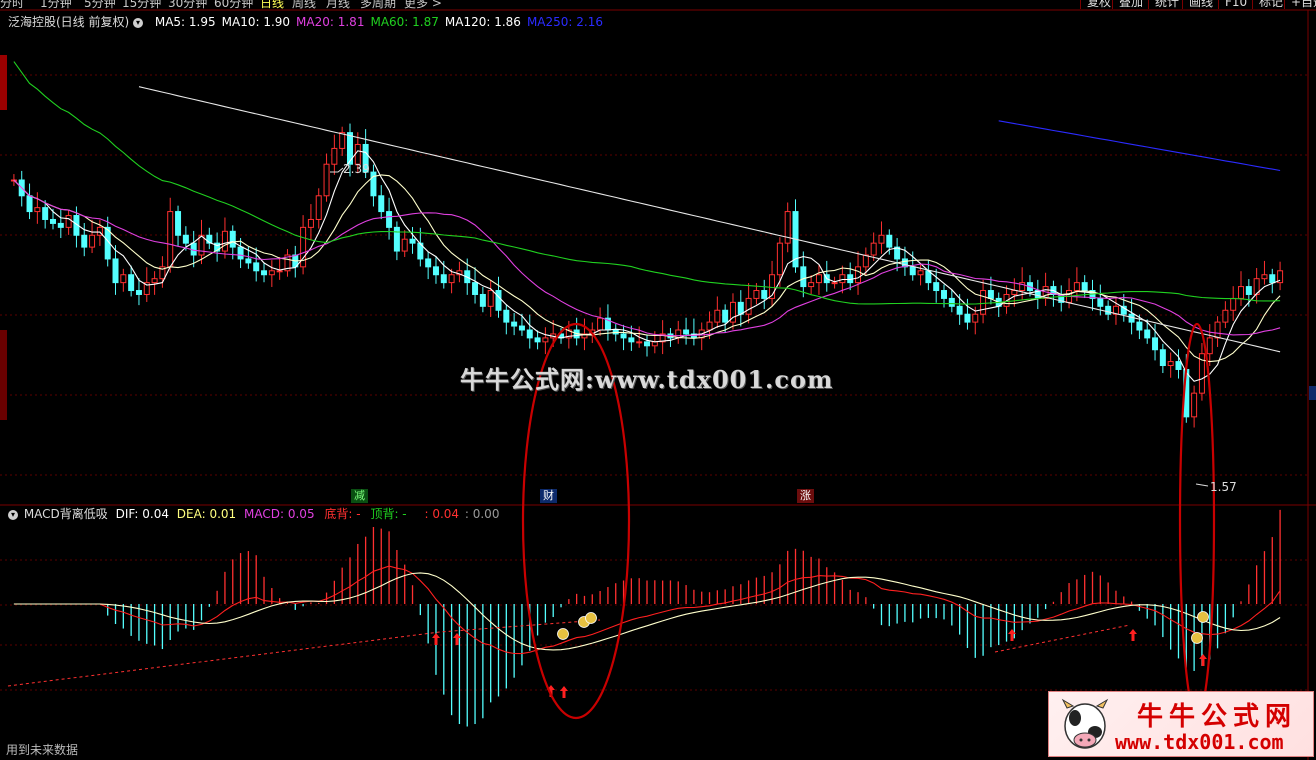 The width and height of the screenshot is (1316, 760). Describe the element at coordinates (337, 170) in the screenshot. I see `high-marker` at that location.